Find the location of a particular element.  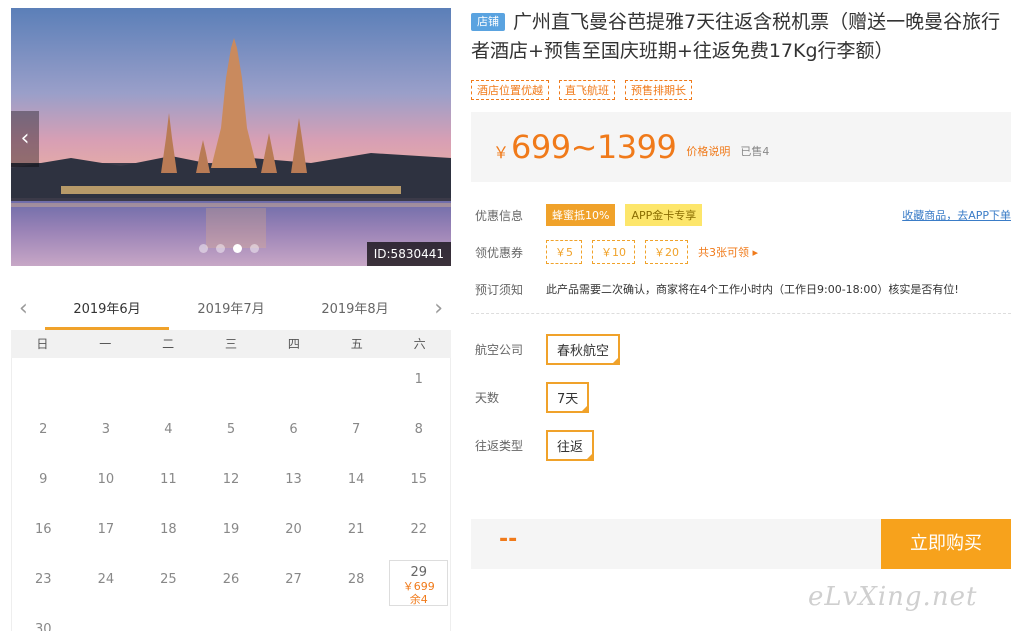

slider-prev-arrow: ‹ is located at coordinates (25, 139).